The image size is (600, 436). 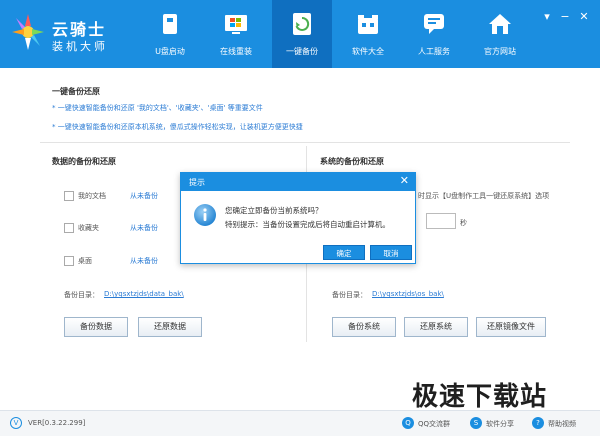 What do you see at coordinates (441, 221) in the screenshot?
I see `seconds-input` at bounding box center [441, 221].